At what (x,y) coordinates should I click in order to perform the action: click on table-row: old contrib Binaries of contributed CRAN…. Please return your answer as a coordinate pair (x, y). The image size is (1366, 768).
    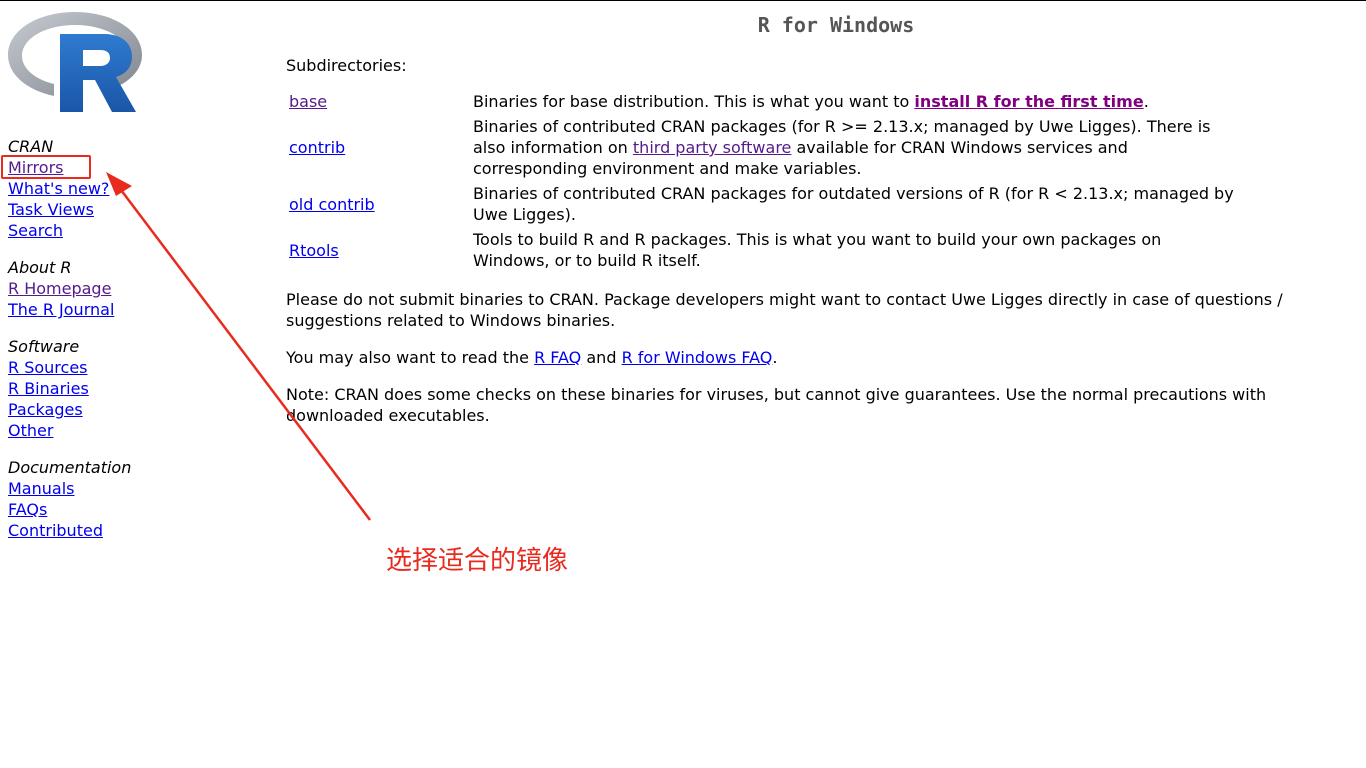
    Looking at the image, I should click on (762, 204).